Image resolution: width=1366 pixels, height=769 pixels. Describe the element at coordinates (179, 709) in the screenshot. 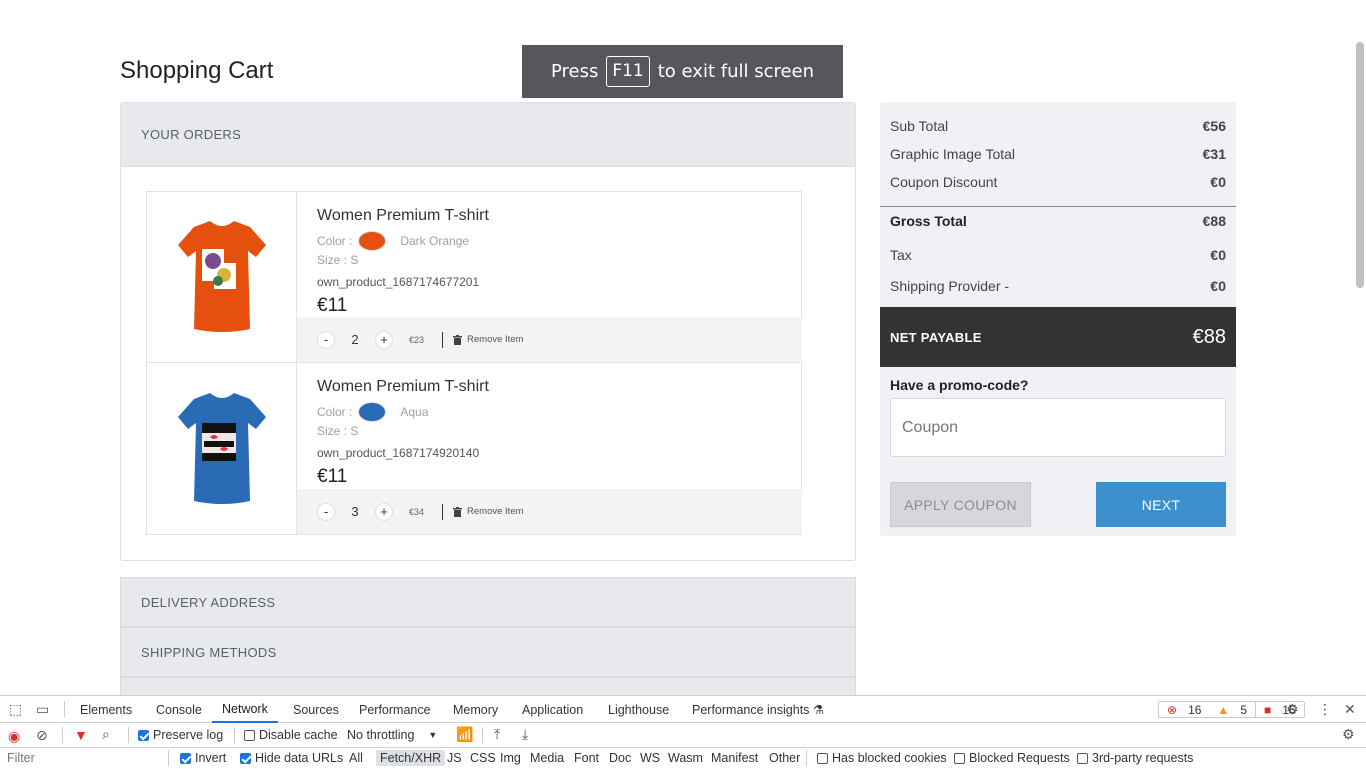

I see `tab-console: Console` at that location.